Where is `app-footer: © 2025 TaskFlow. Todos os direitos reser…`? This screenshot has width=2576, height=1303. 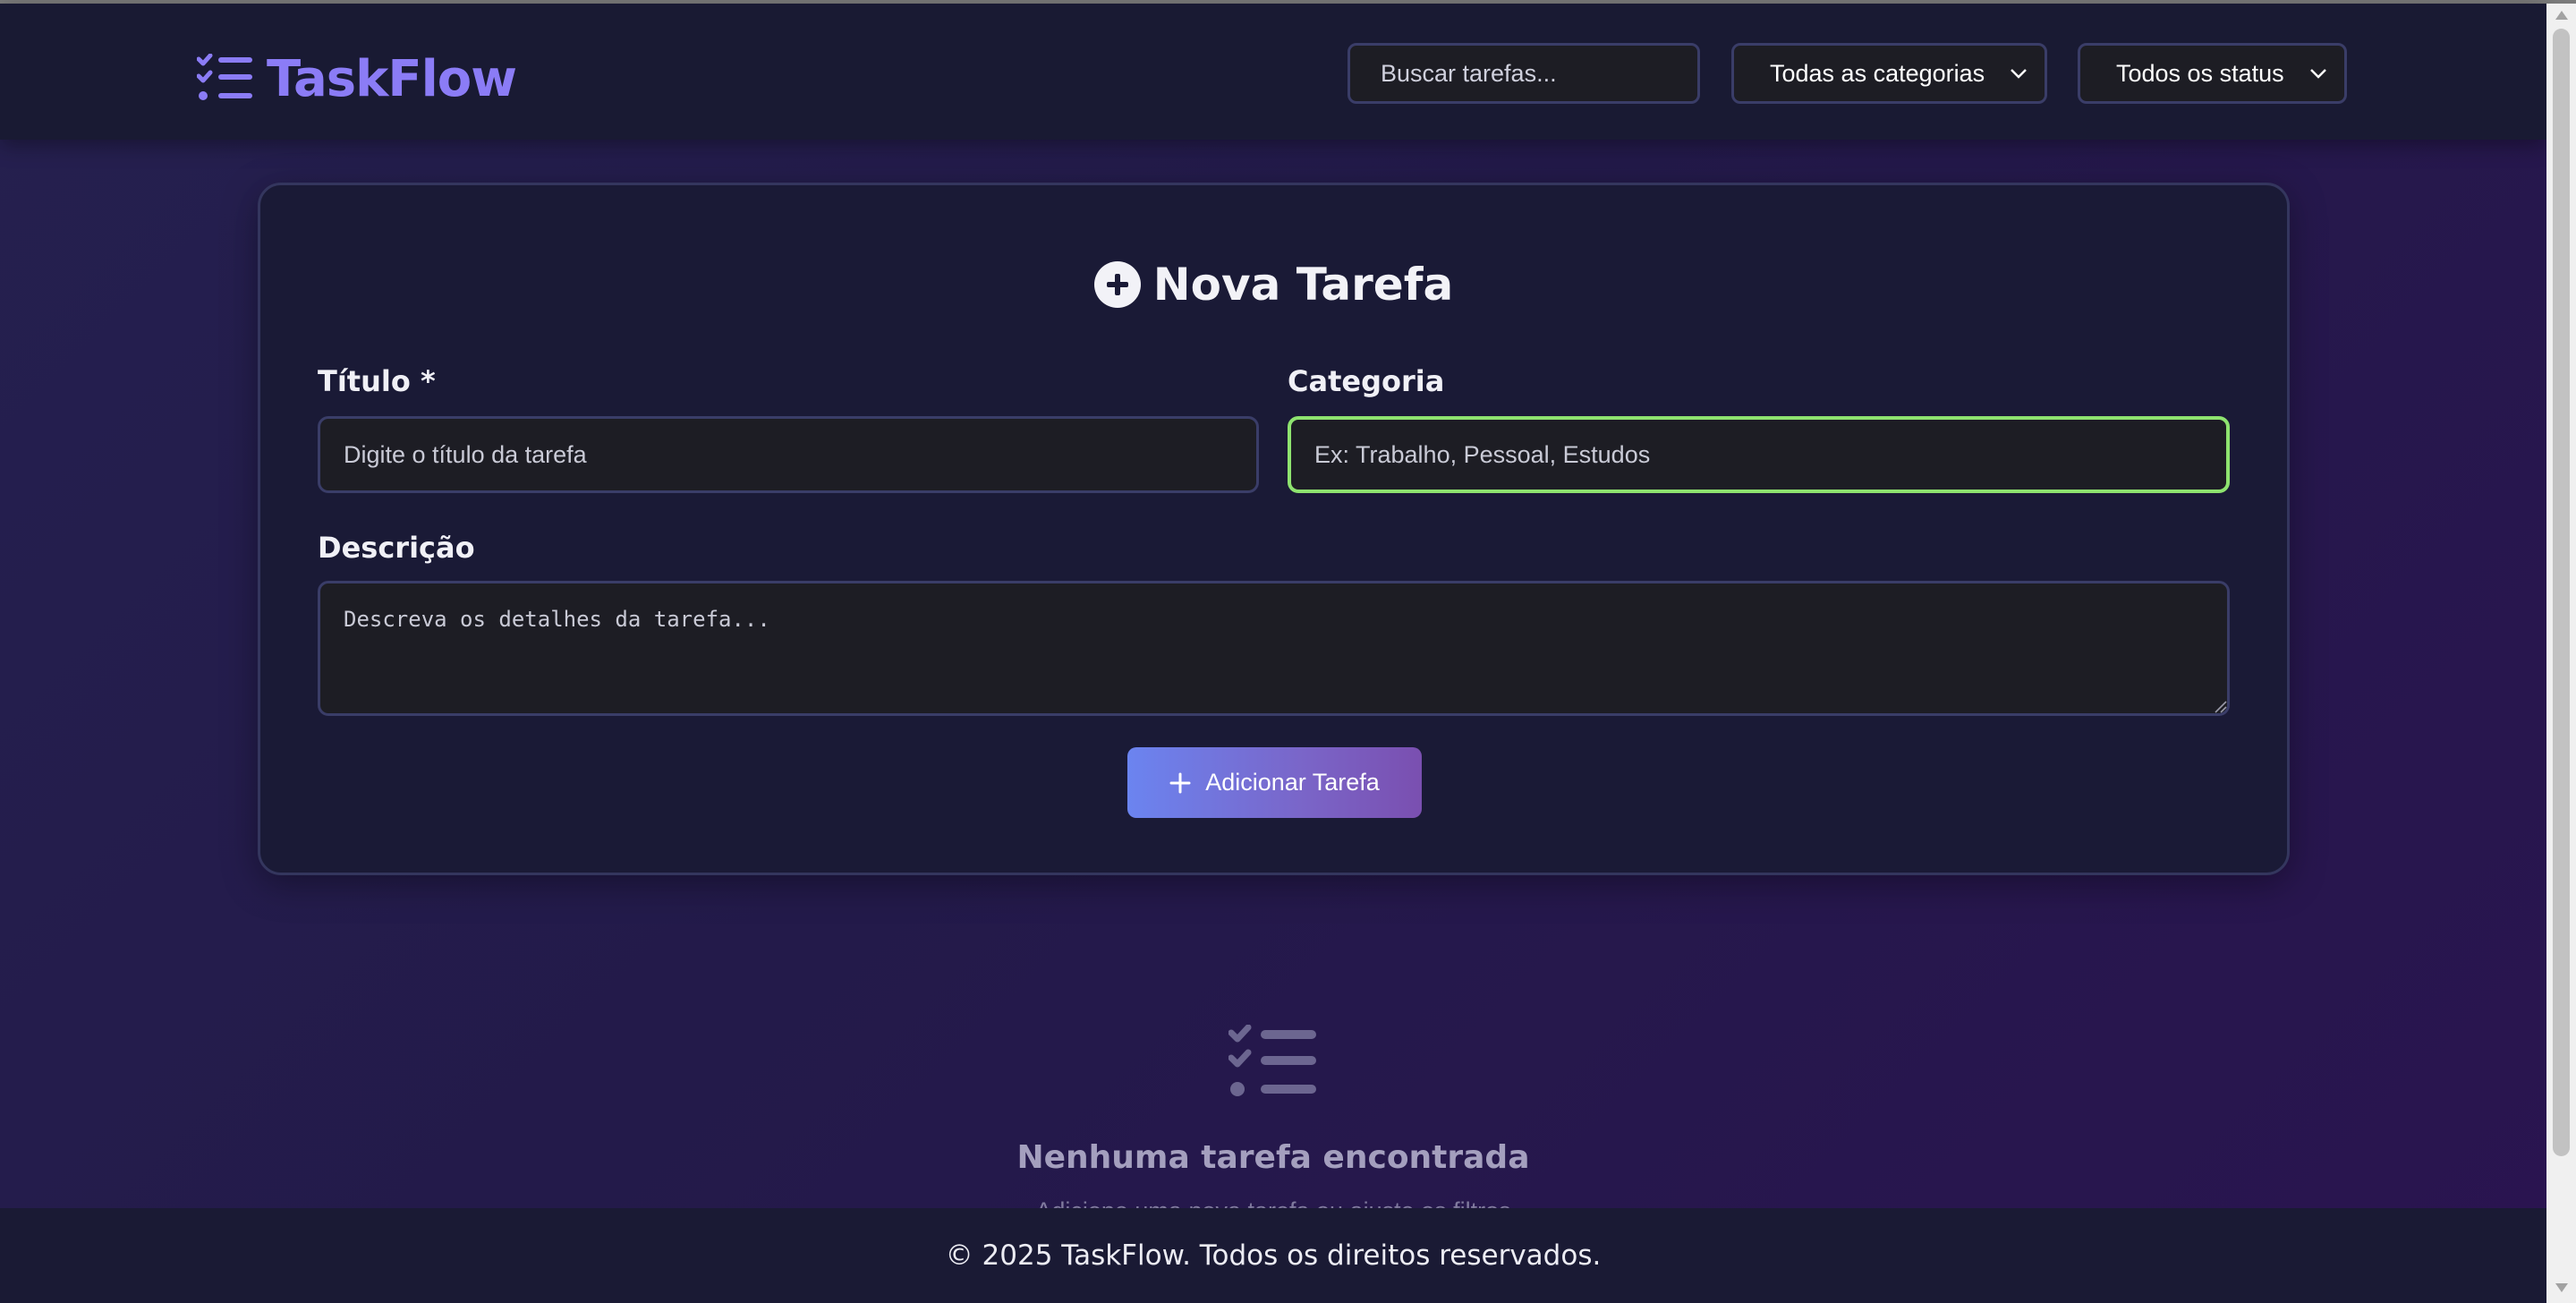
app-footer: © 2025 TaskFlow. Todos os direitos reser… is located at coordinates (1273, 1255).